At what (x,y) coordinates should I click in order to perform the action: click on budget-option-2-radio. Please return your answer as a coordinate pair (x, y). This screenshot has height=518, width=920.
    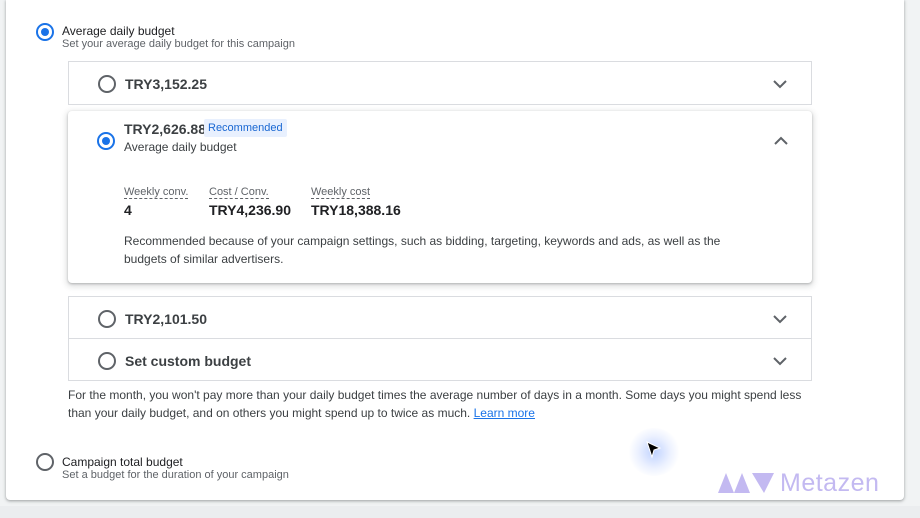
    Looking at the image, I should click on (106, 141).